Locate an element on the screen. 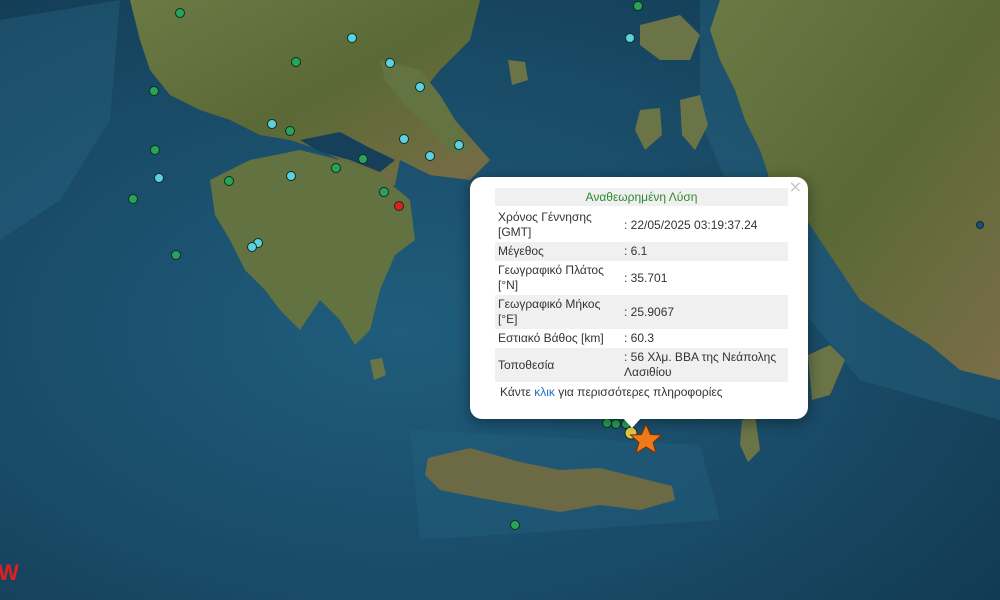 This screenshot has height=600, width=1000. more-info-line: Κάντε κλικ για περισσότερες πληροφορίες is located at coordinates (641, 392).